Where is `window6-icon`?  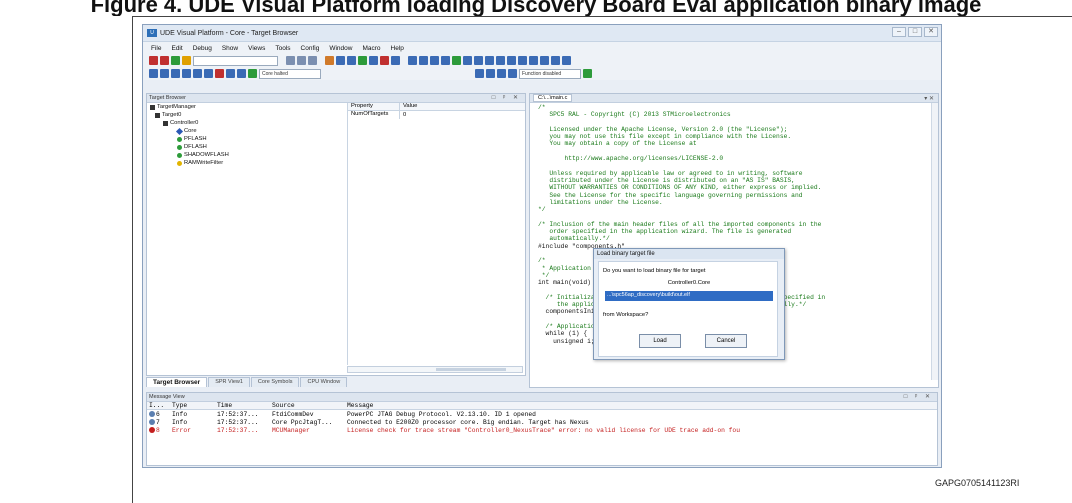
window6-icon is located at coordinates (467, 60).